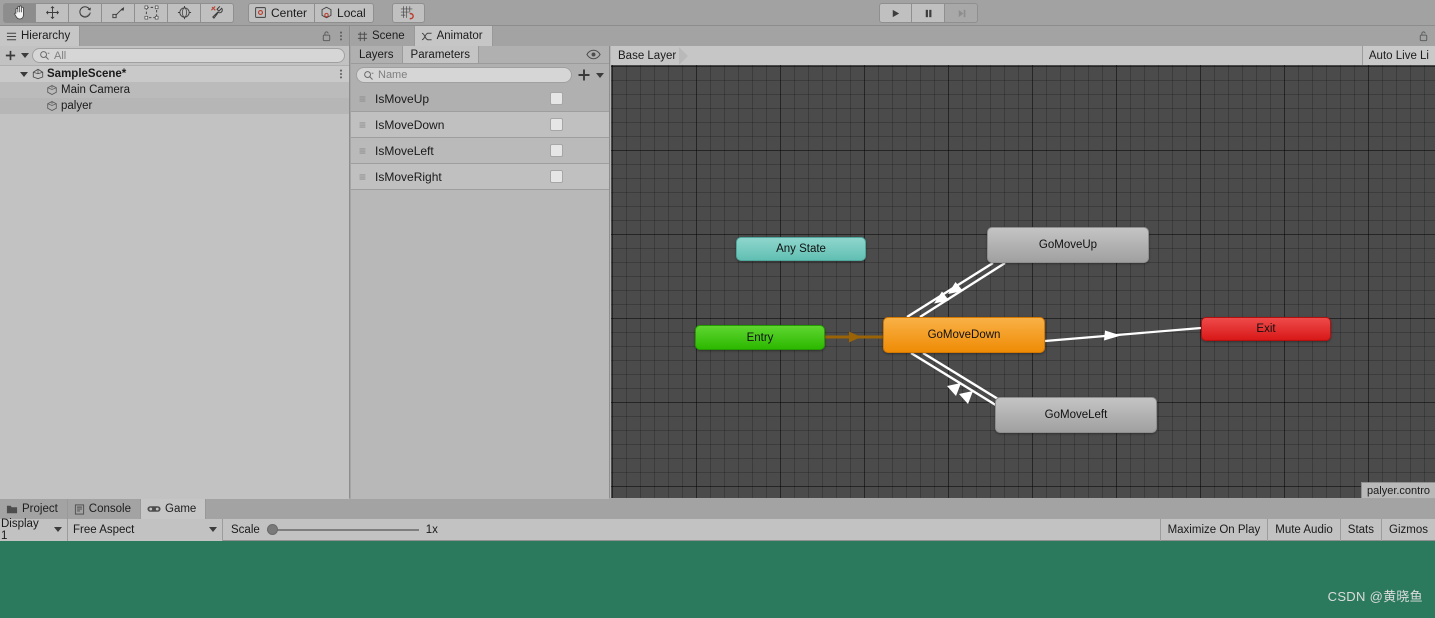 The width and height of the screenshot is (1435, 618). I want to click on state-node-label: GoMoveUp, so click(1068, 245).